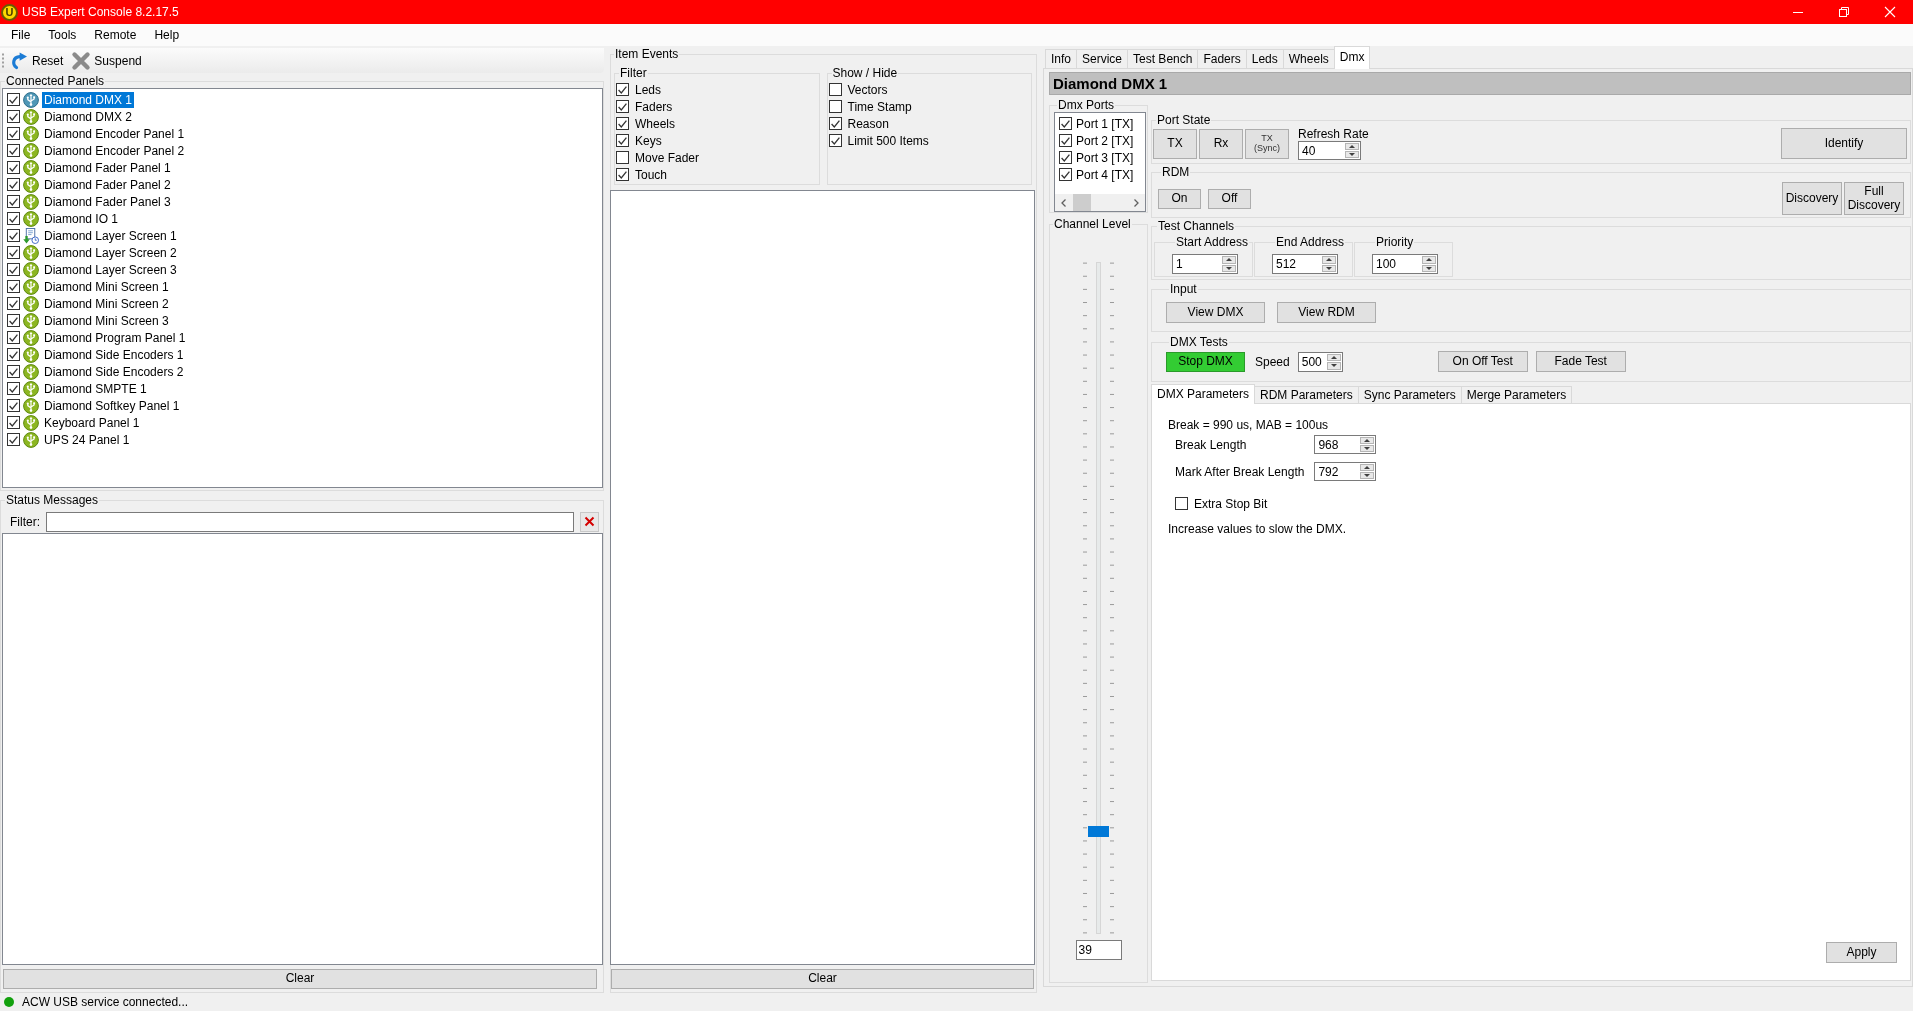  What do you see at coordinates (1179, 198) in the screenshot?
I see `rdm-button: On` at bounding box center [1179, 198].